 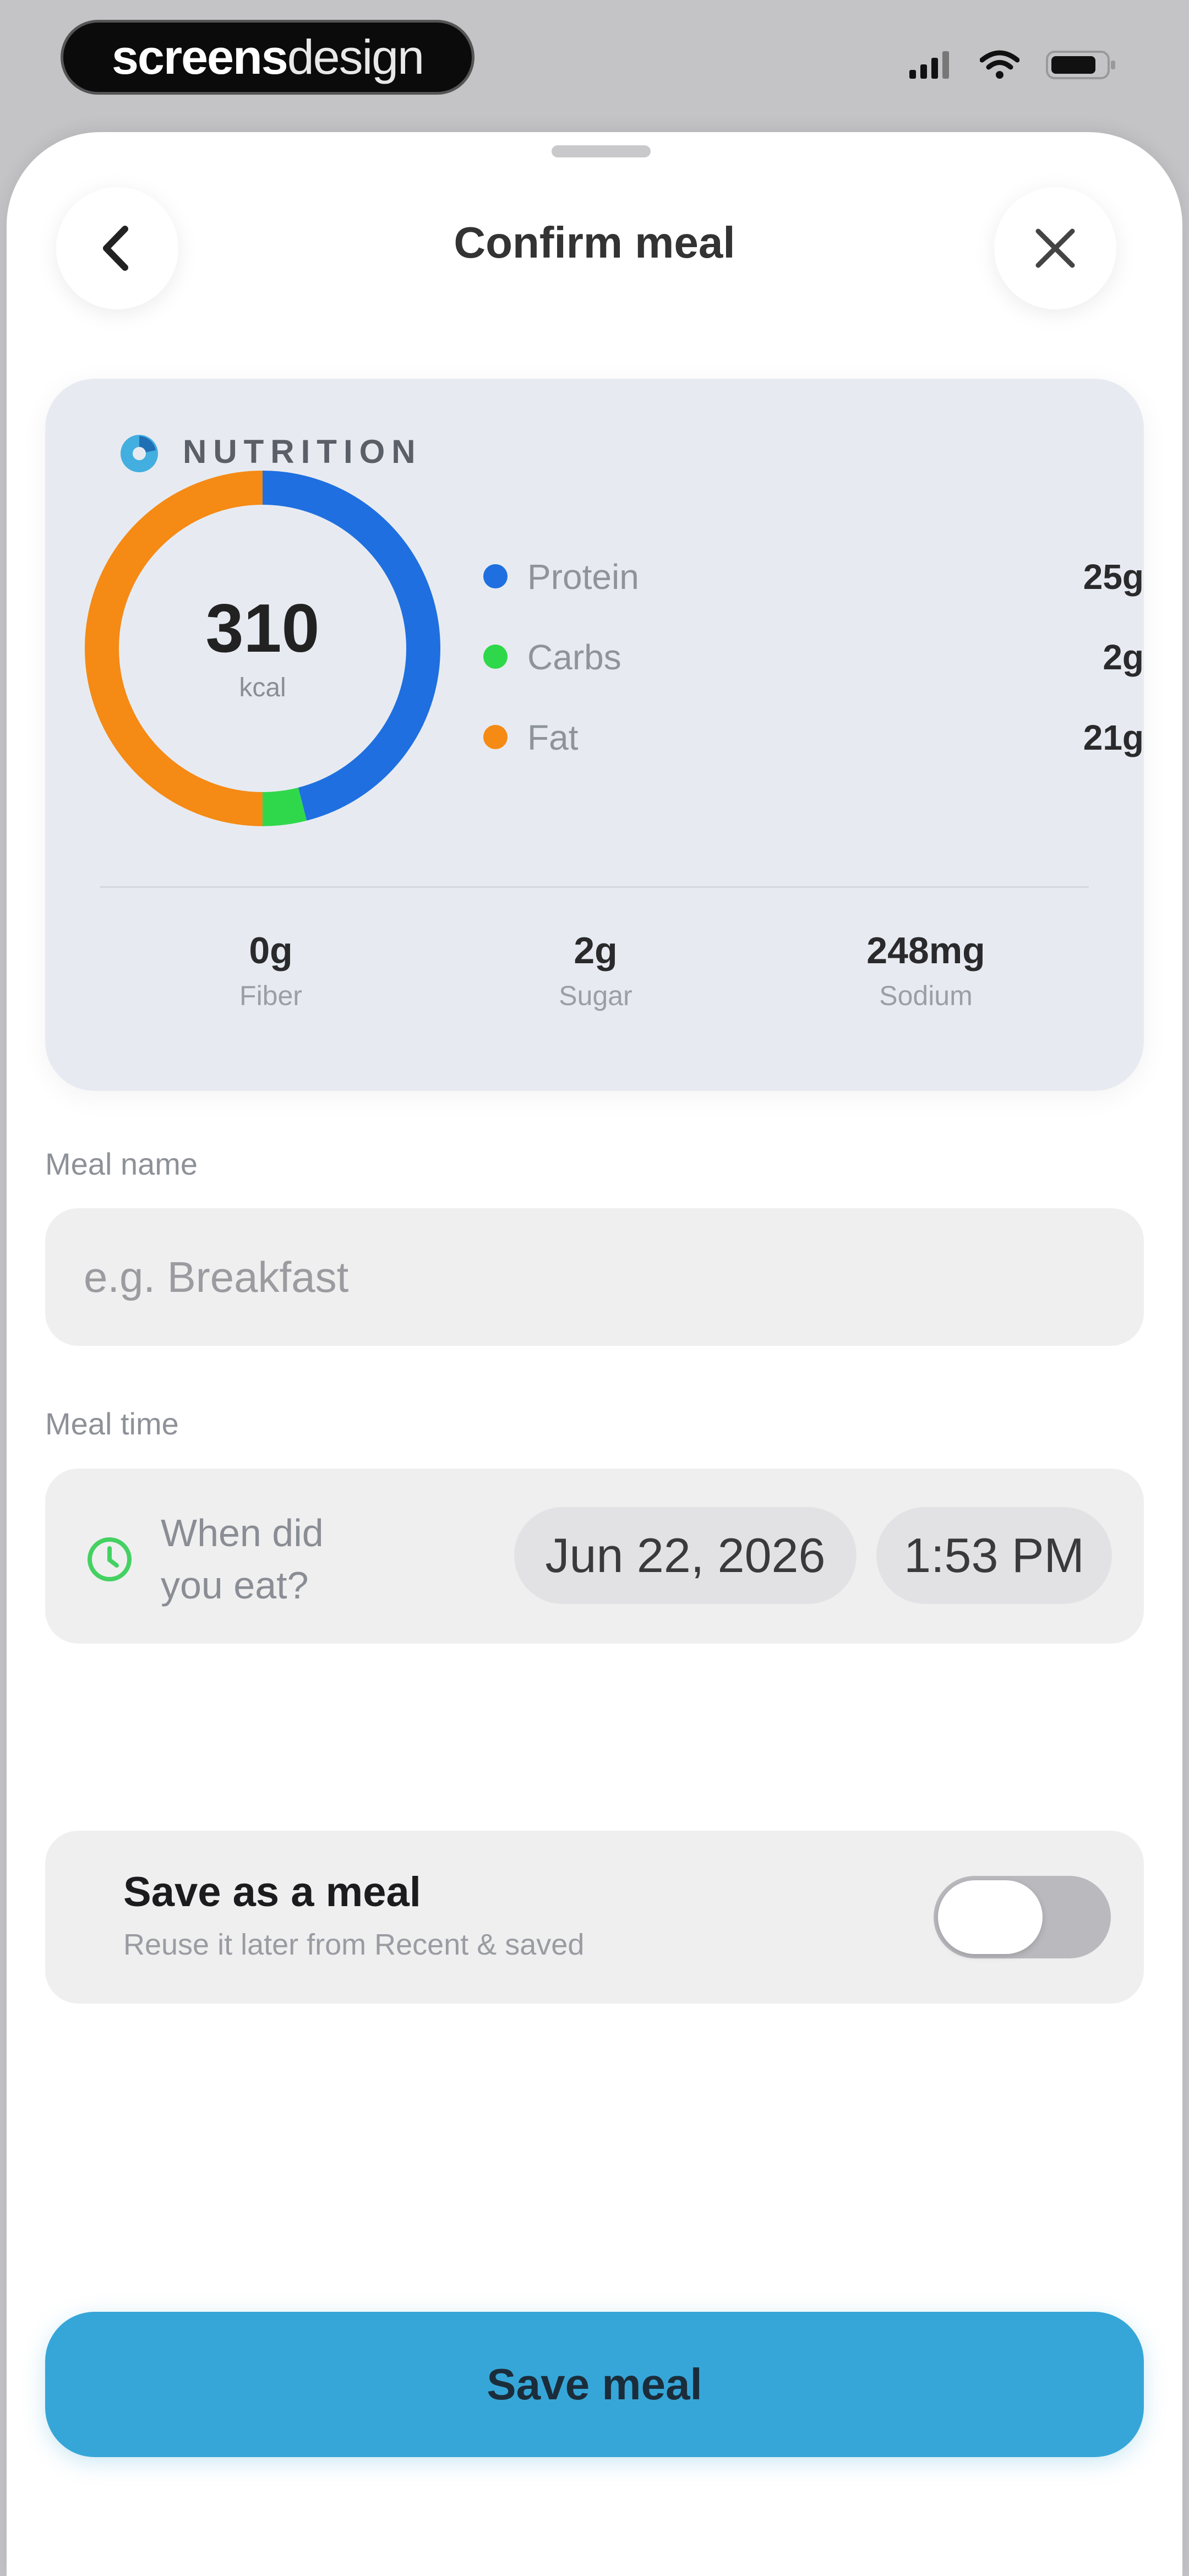 I want to click on calories-value: 310, so click(x=262, y=628).